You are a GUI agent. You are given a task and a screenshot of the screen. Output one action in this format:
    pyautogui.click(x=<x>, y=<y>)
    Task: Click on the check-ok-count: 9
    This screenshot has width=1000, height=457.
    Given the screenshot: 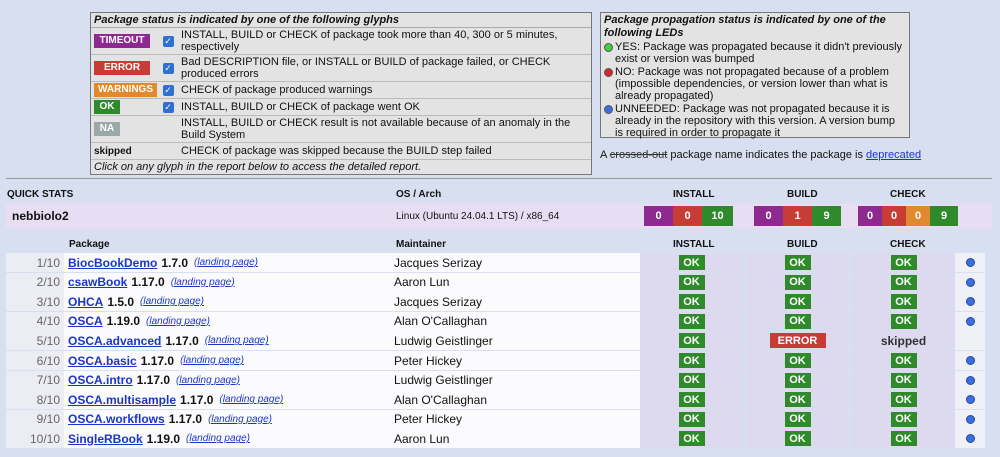 What is the action you would take?
    pyautogui.click(x=944, y=216)
    